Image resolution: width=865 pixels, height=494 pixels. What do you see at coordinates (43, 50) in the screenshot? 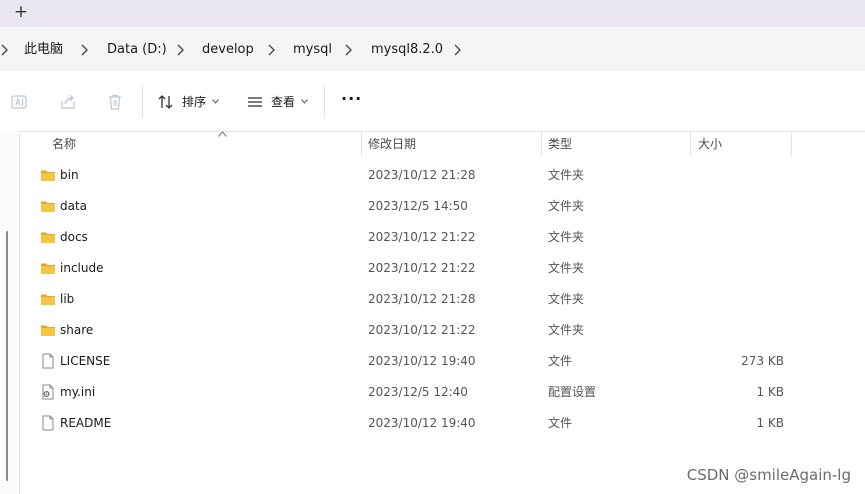
I see `breadcrumb-this-pc: 此电脑` at bounding box center [43, 50].